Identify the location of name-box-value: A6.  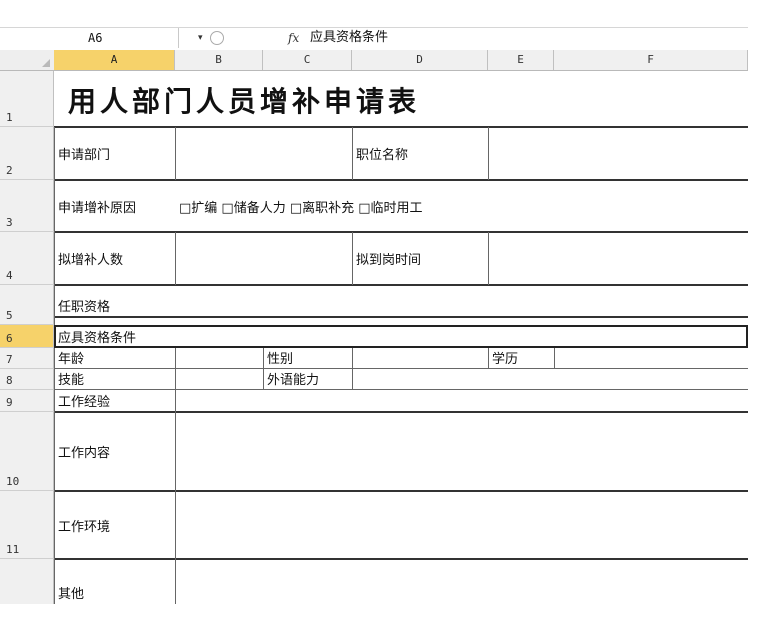
(95, 38).